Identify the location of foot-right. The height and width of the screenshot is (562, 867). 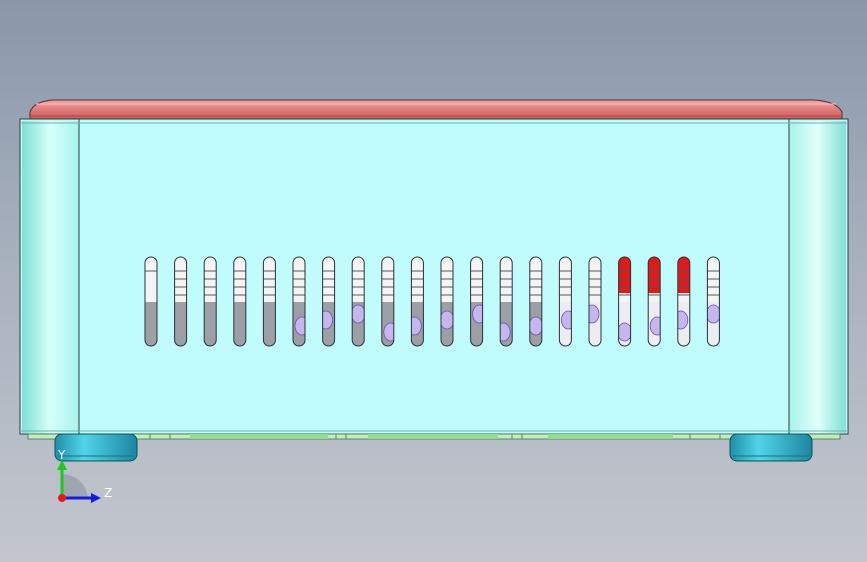
(771, 447).